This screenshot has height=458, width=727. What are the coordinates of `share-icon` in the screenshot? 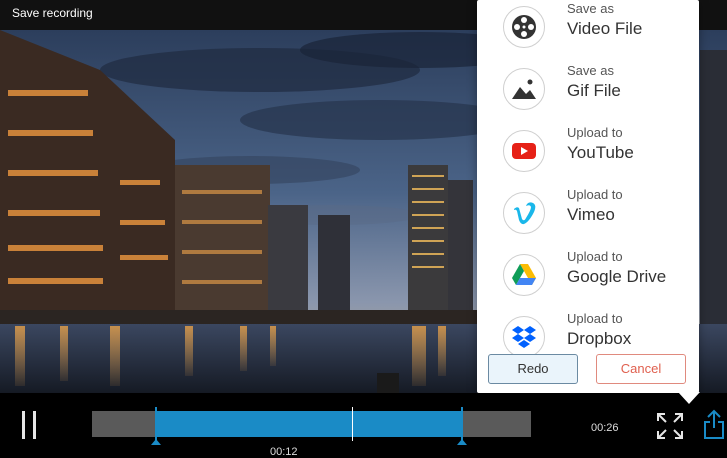 It's located at (714, 424).